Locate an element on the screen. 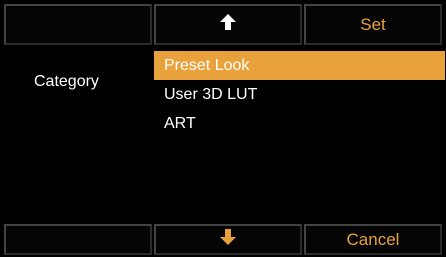 Image resolution: width=446 pixels, height=257 pixels. arrow-down-icon is located at coordinates (228, 239).